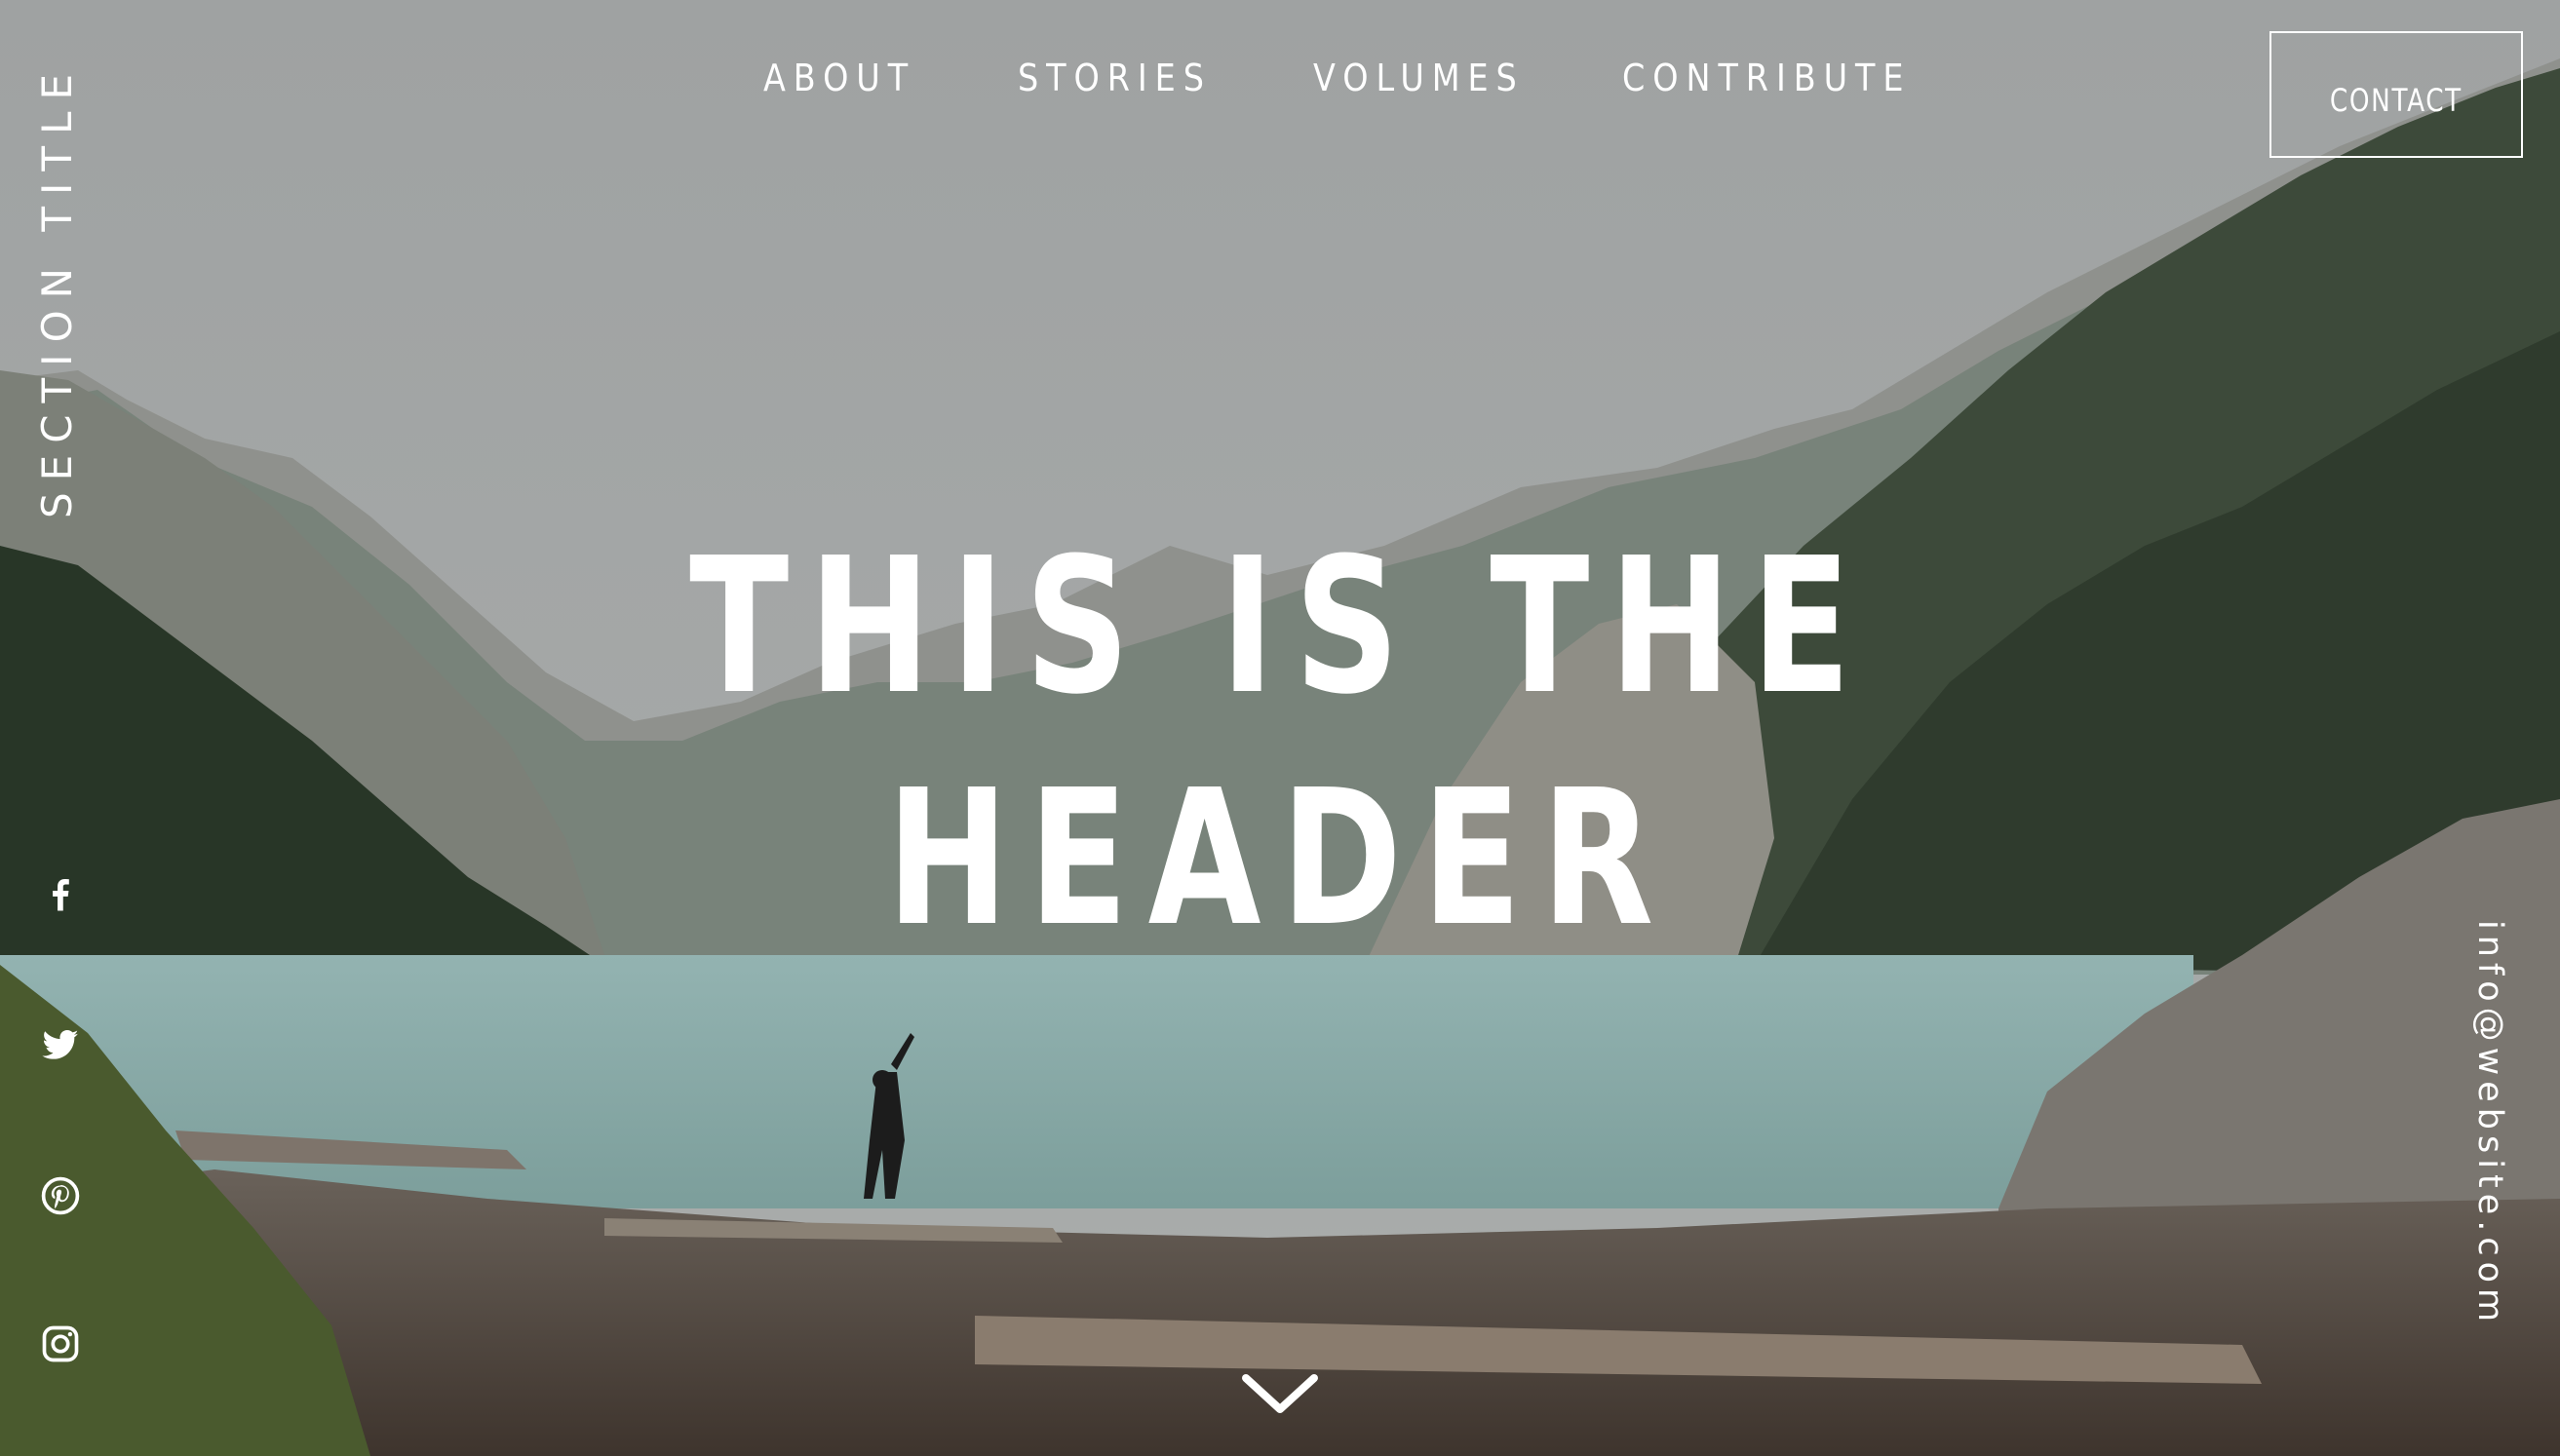 The width and height of the screenshot is (2560, 1456). I want to click on nav-link-contribute: CONTRIBUTE, so click(1766, 78).